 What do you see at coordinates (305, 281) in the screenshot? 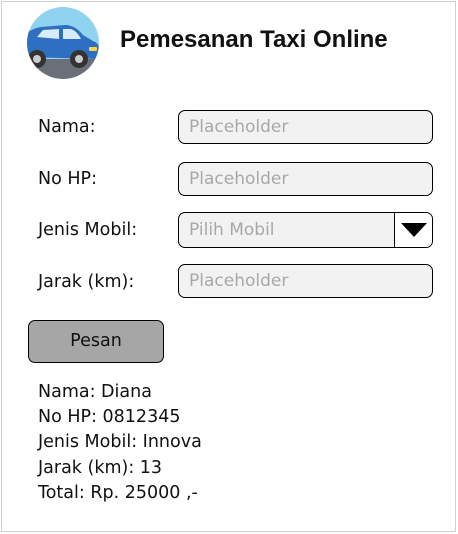
I see `jarak-input` at bounding box center [305, 281].